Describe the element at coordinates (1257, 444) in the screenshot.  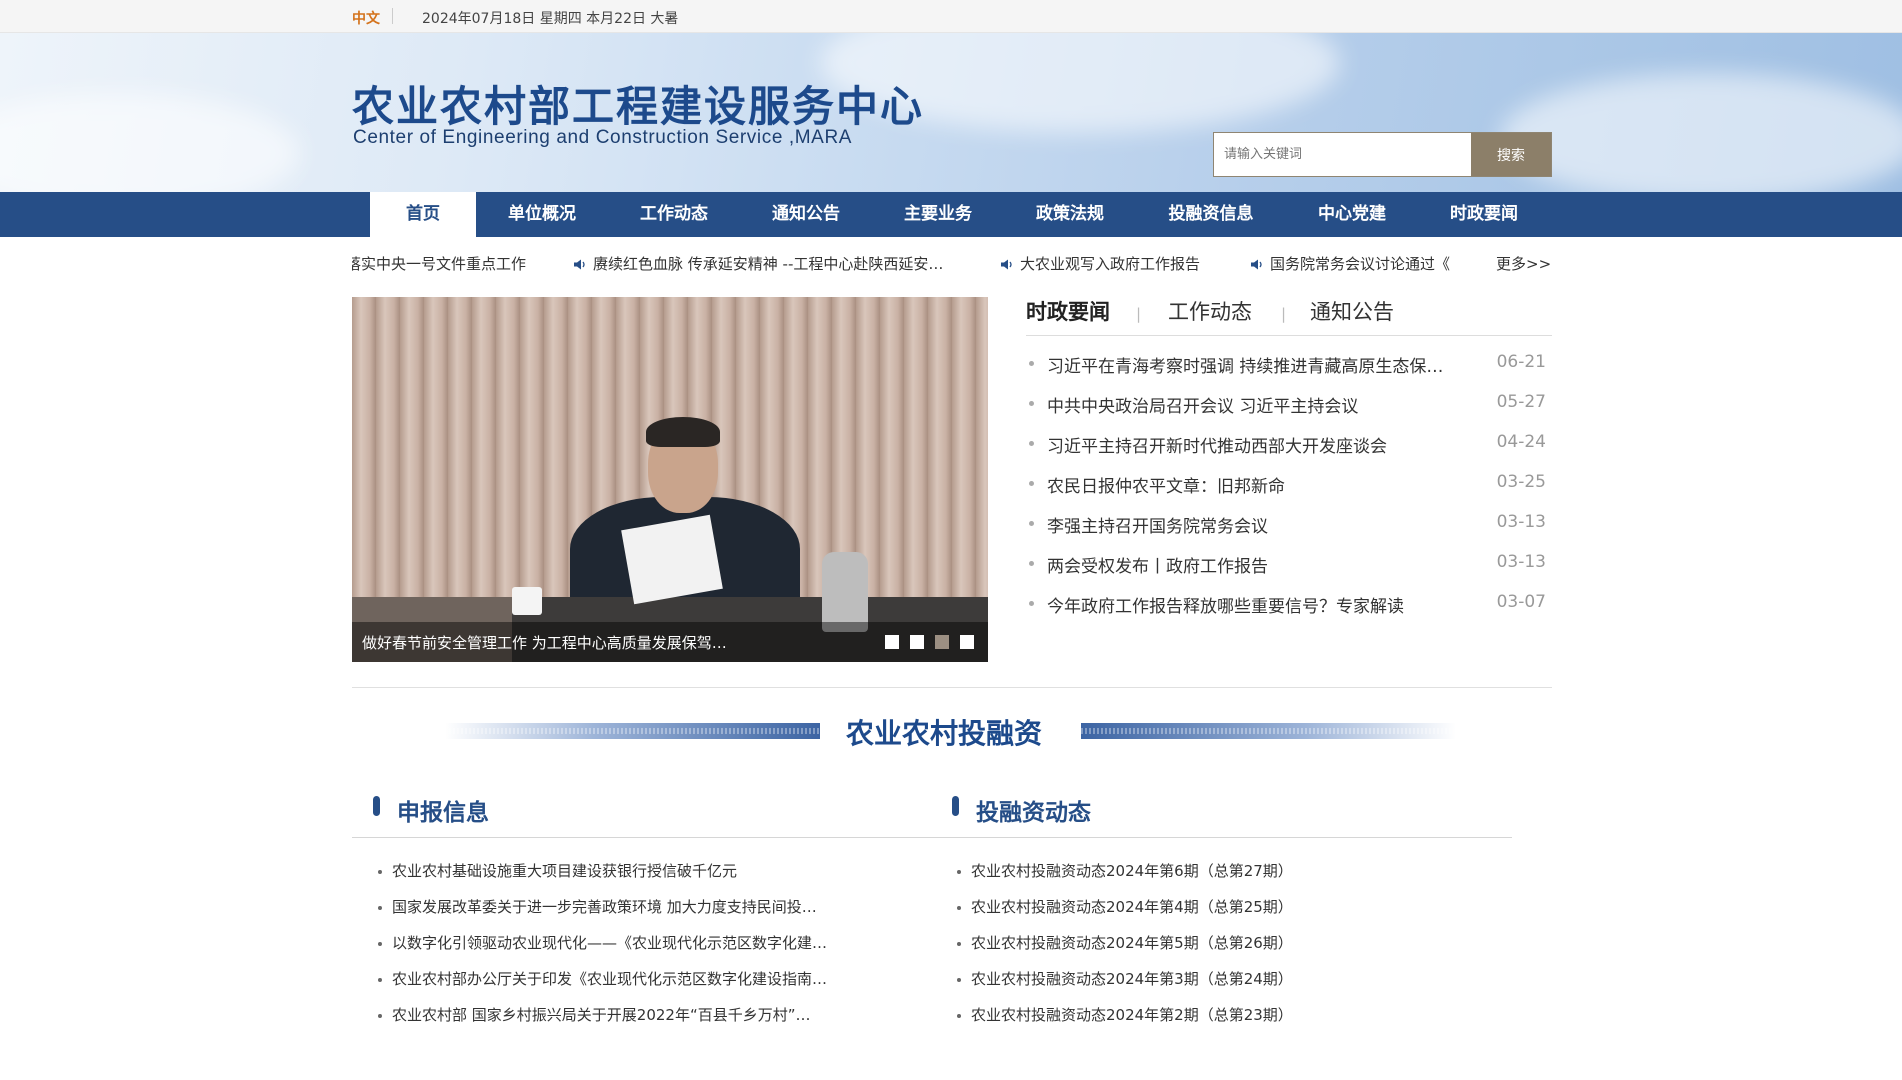
I see `news-title: 习近平主持召开新时代推动西部大开发座谈会` at that location.